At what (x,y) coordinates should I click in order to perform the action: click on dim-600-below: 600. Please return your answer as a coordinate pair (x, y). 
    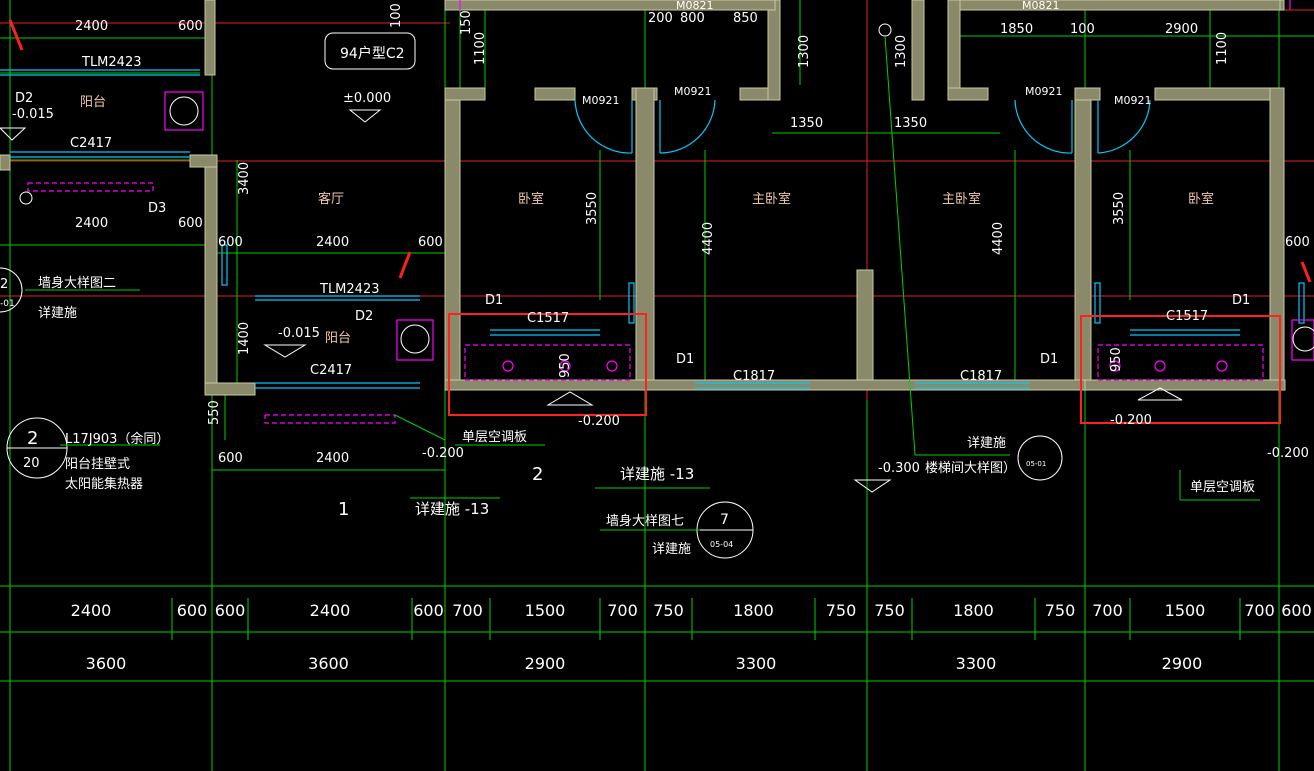
    Looking at the image, I should click on (230, 458).